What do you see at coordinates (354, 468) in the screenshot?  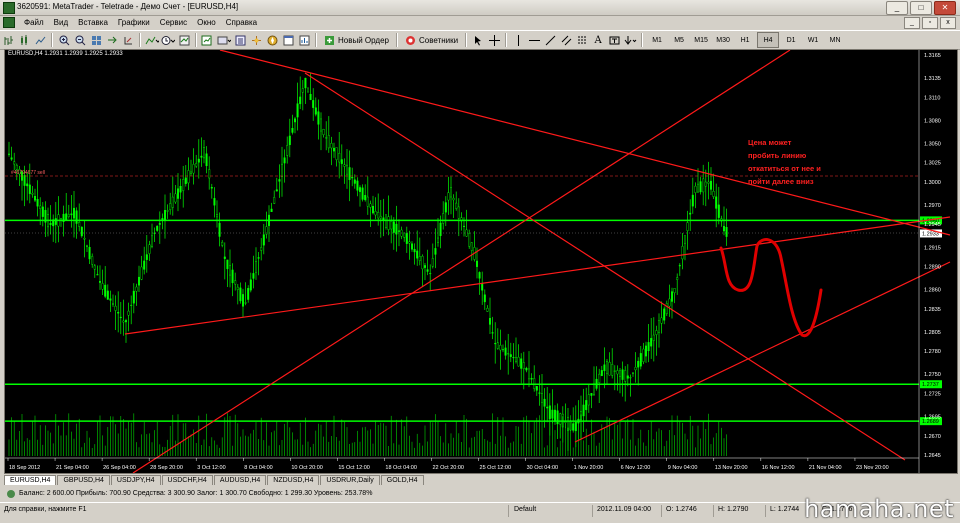 I see `time-axis-label: 15 Oct 12:00` at bounding box center [354, 468].